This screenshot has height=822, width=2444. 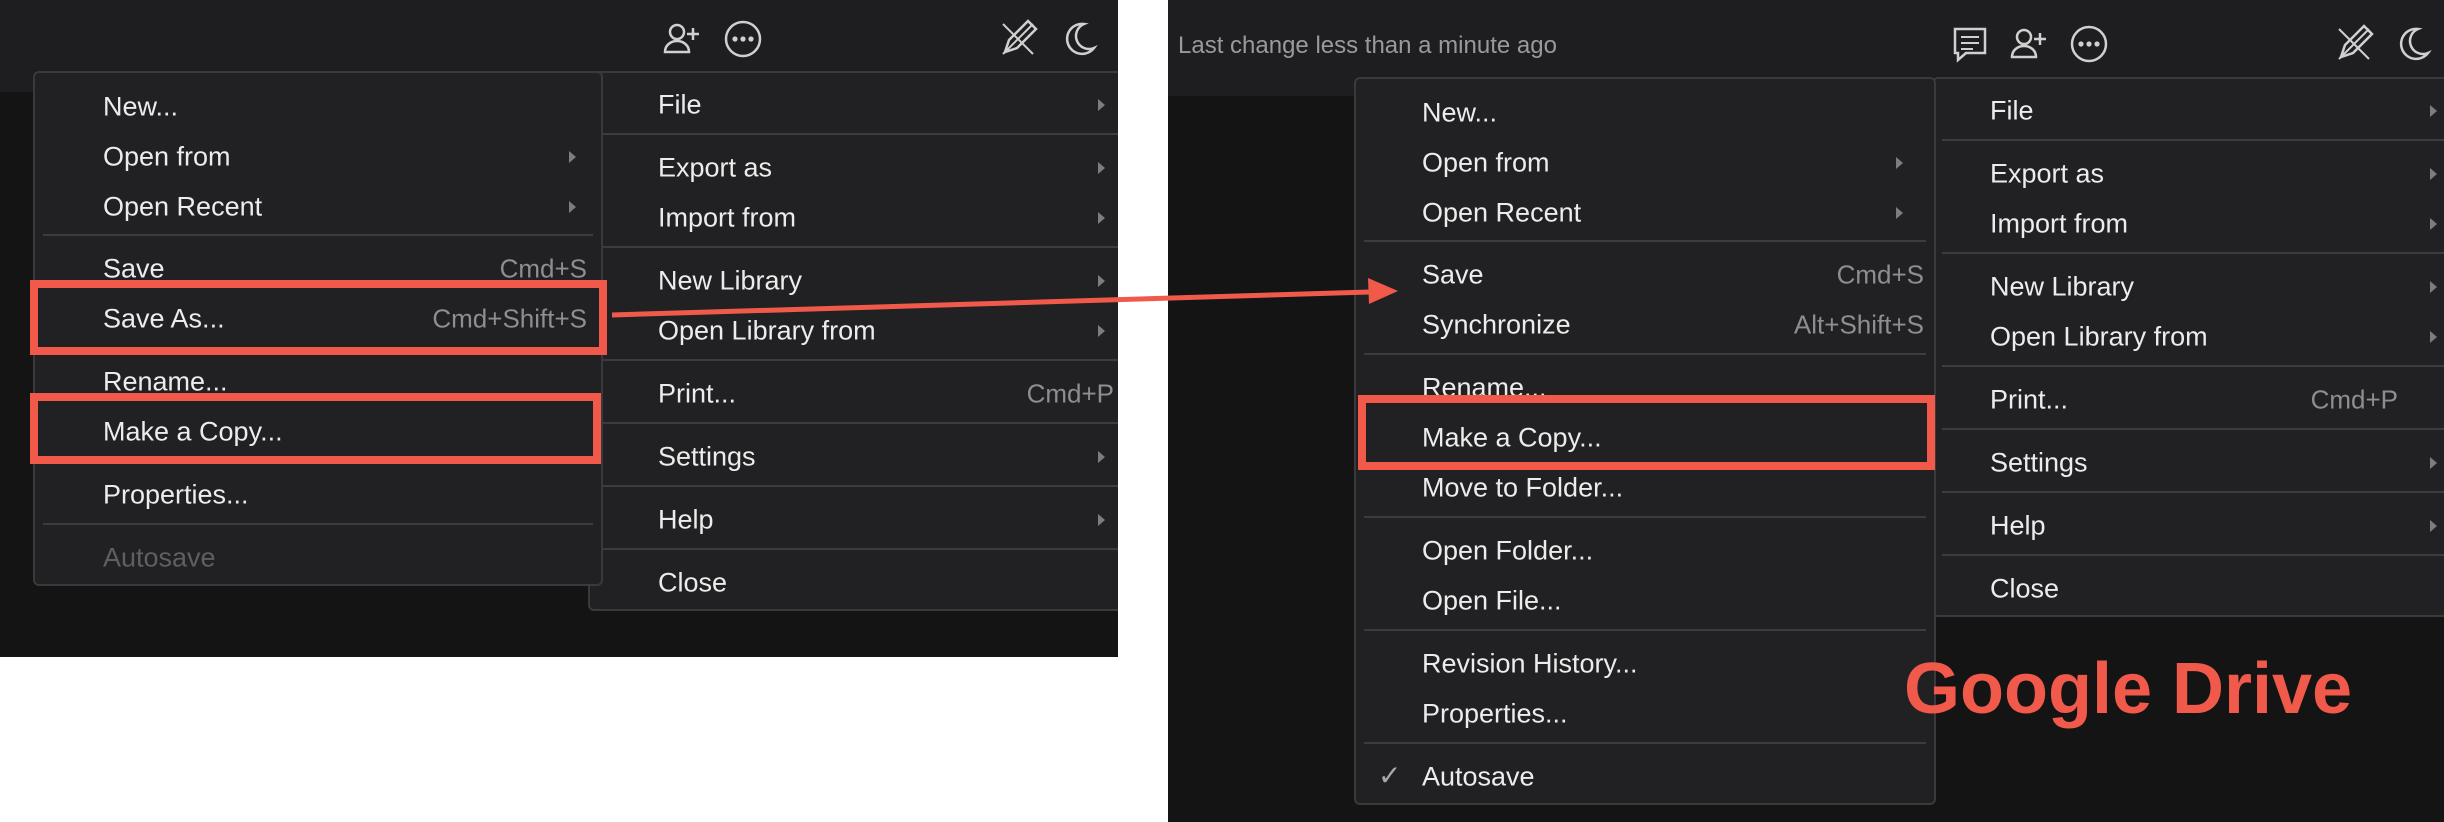 I want to click on google-drive-annotation: Google Drive, so click(x=2128, y=689).